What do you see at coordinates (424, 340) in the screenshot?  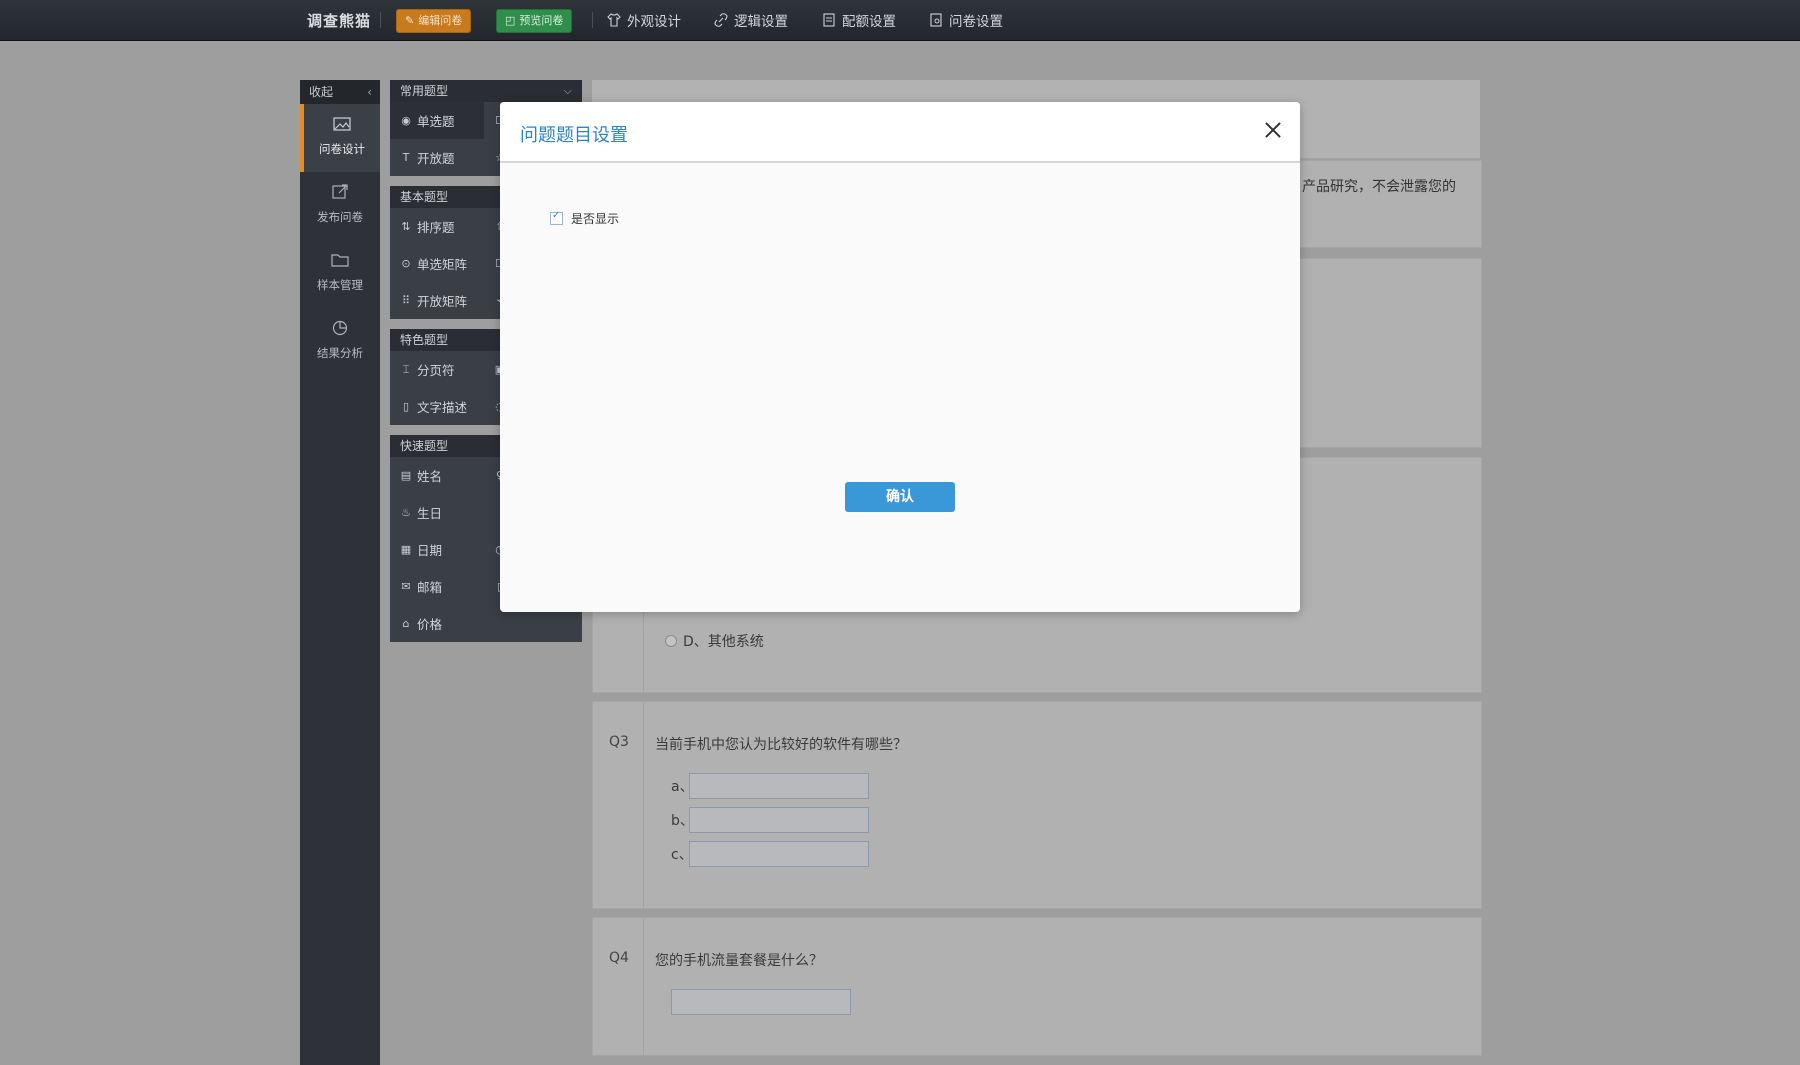 I see `group-title: 特色题型` at bounding box center [424, 340].